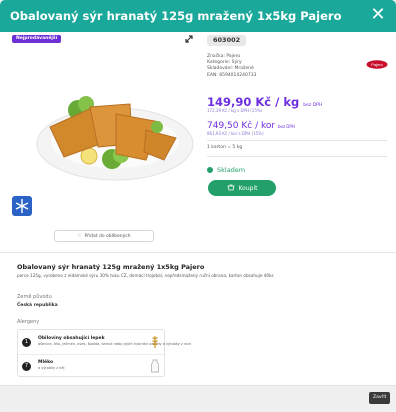 The height and width of the screenshot is (412, 396). Describe the element at coordinates (313, 105) in the screenshot. I see `price-per-kg-note: bez DPH` at that location.